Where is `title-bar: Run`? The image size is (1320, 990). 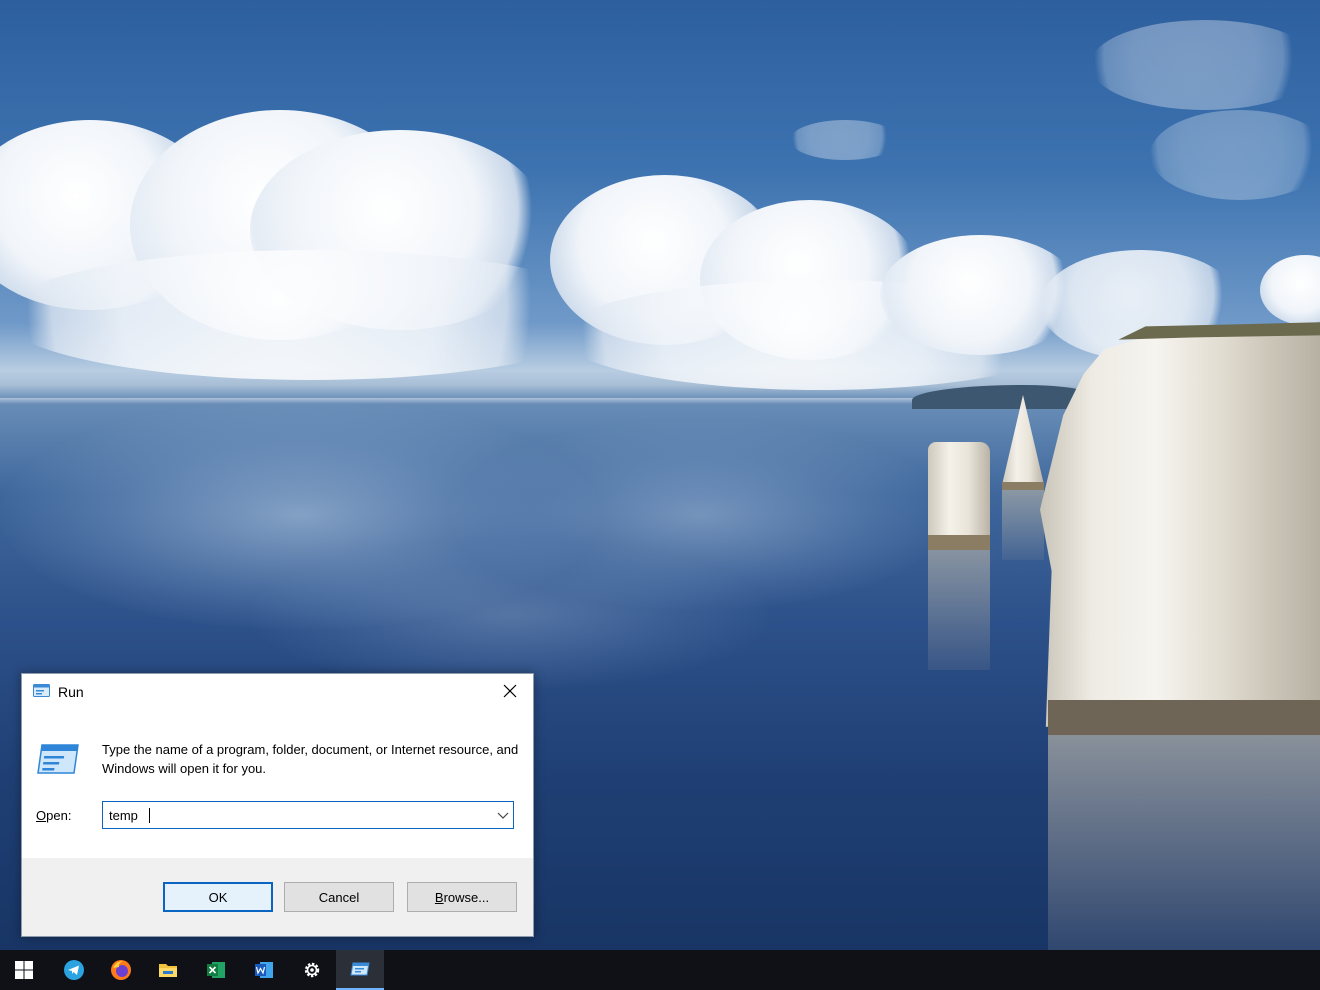 title-bar: Run is located at coordinates (277, 692).